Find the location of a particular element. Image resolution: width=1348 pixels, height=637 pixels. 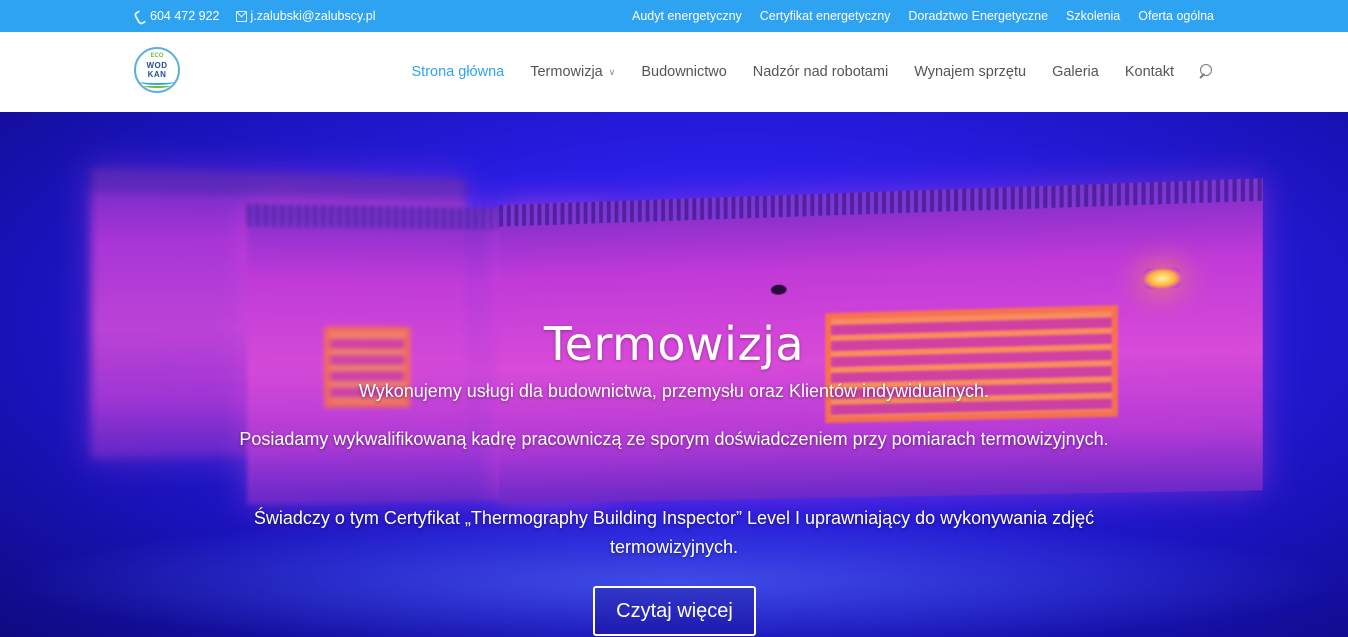

site-logo: ECO WOD KAN is located at coordinates (157, 70).